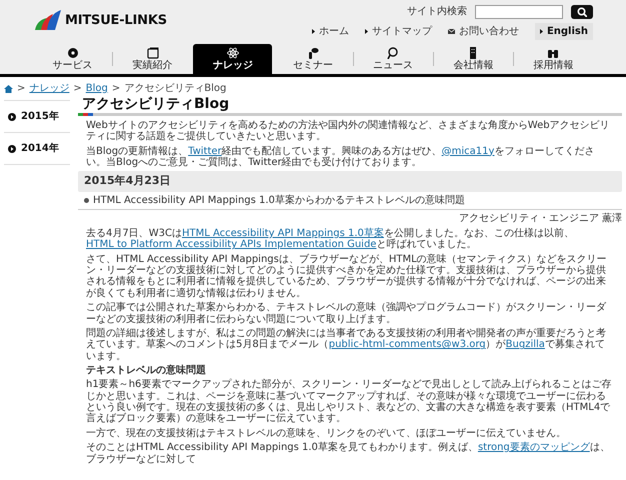 The image size is (626, 480). I want to click on nav-tab: ニュース, so click(393, 59).